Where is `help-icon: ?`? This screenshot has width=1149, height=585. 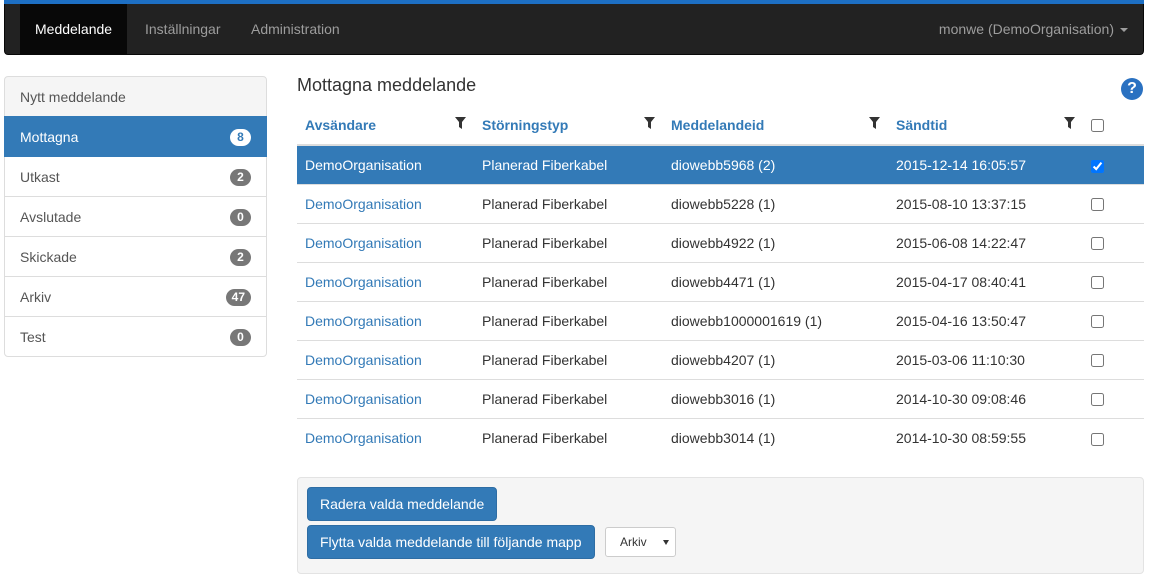
help-icon: ? is located at coordinates (1132, 89).